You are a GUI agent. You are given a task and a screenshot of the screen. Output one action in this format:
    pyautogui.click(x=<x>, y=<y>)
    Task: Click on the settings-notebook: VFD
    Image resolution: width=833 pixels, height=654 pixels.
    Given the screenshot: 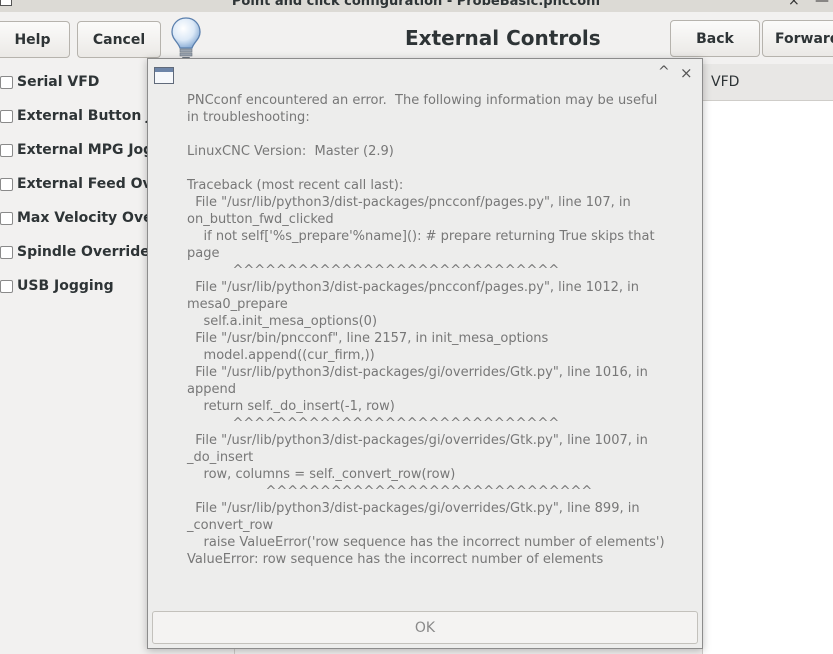 What is the action you would take?
    pyautogui.click(x=767, y=359)
    